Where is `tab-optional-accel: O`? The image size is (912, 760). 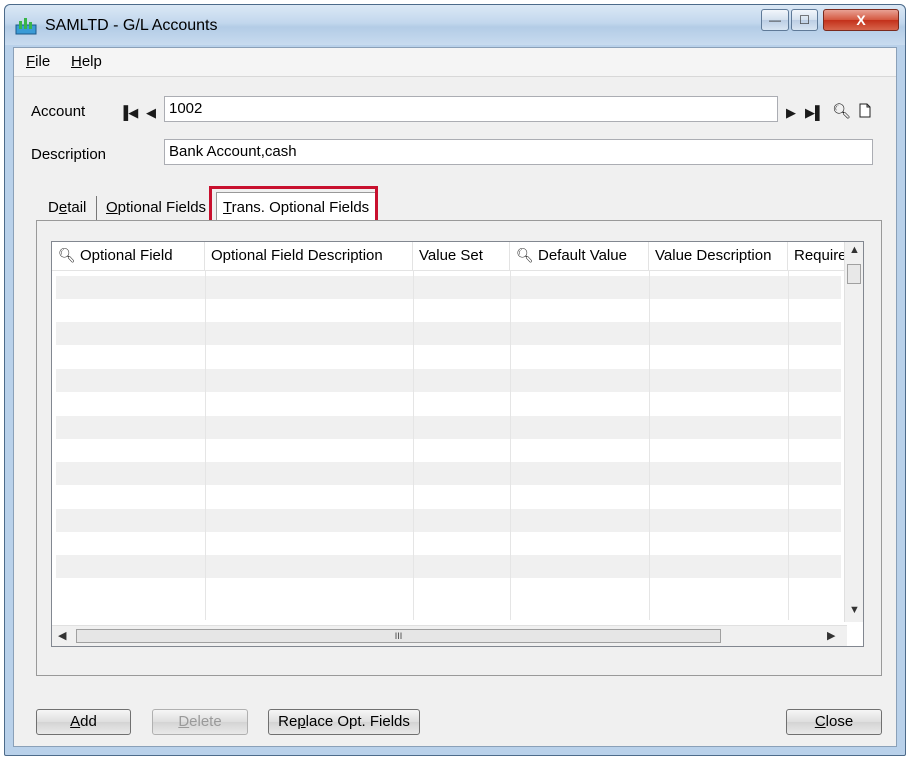
tab-optional-accel: O is located at coordinates (112, 207).